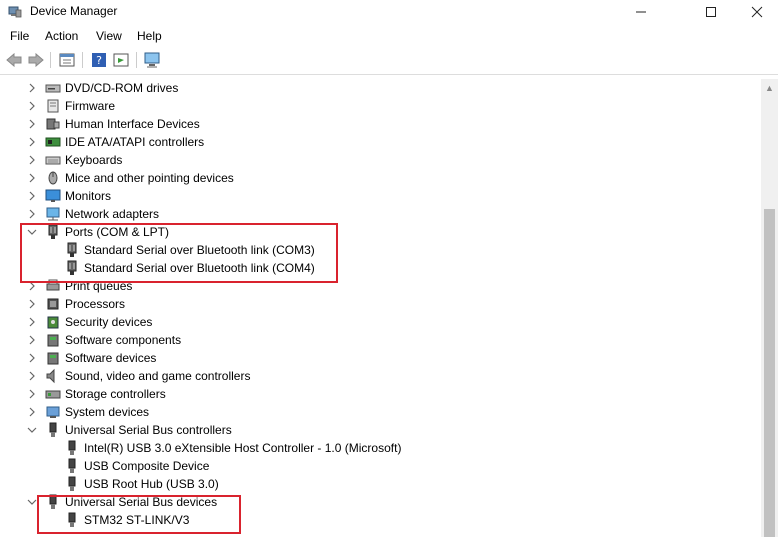 Image resolution: width=778 pixels, height=537 pixels. Describe the element at coordinates (50, 376) in the screenshot. I see `speaker-icon` at that location.